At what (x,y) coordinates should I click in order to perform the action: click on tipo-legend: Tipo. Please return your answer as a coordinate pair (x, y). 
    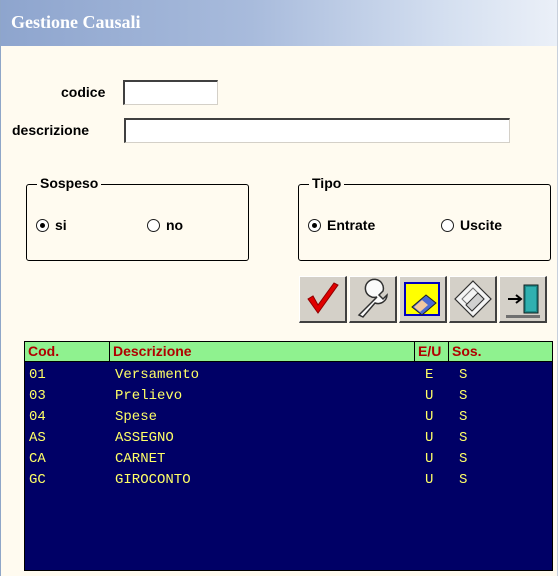
    Looking at the image, I should click on (327, 183).